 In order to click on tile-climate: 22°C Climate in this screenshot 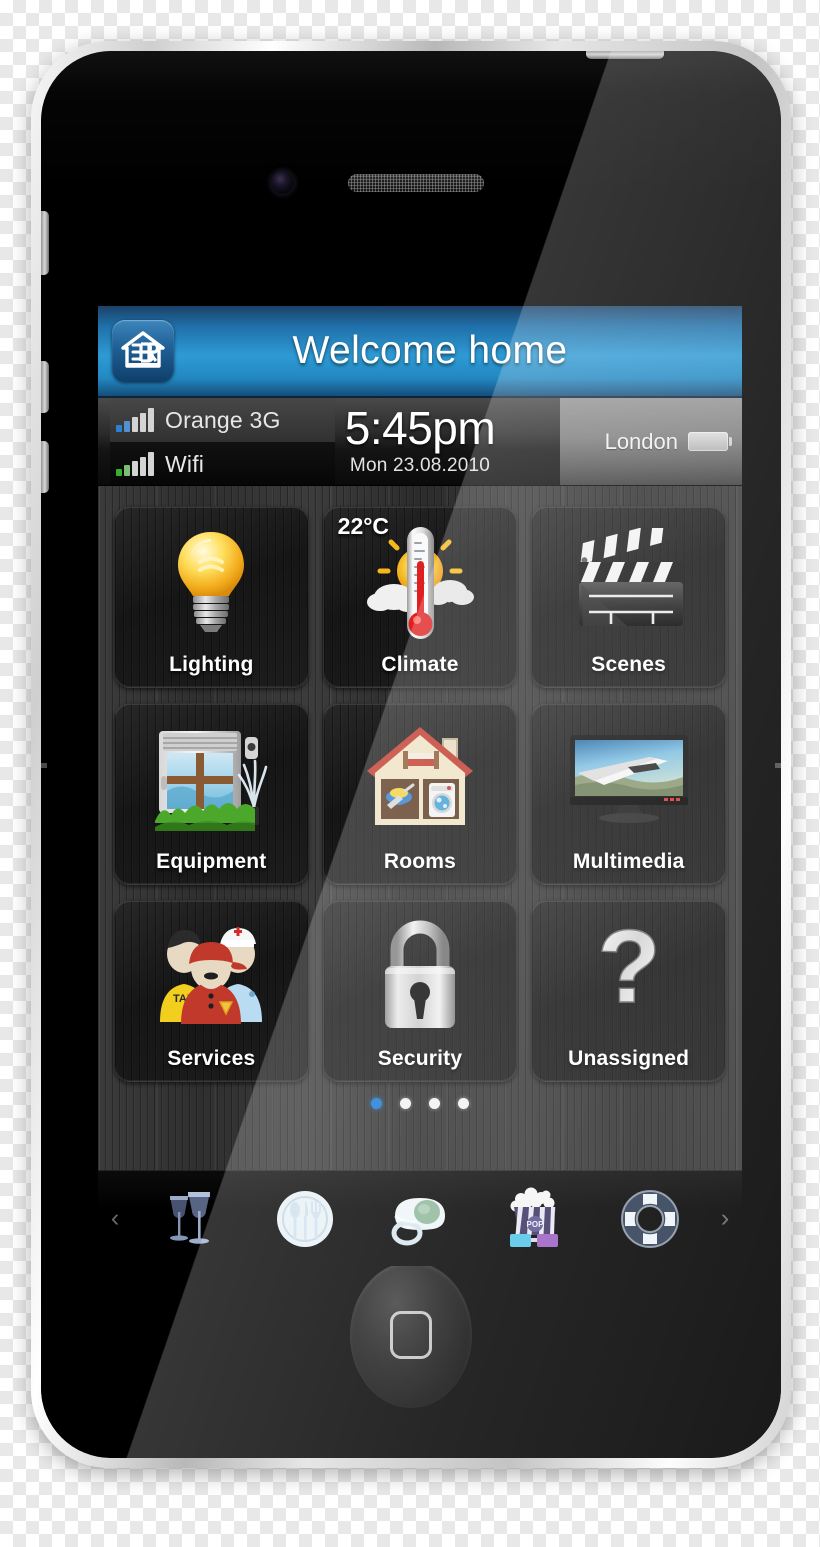, I will do `click(420, 597)`.